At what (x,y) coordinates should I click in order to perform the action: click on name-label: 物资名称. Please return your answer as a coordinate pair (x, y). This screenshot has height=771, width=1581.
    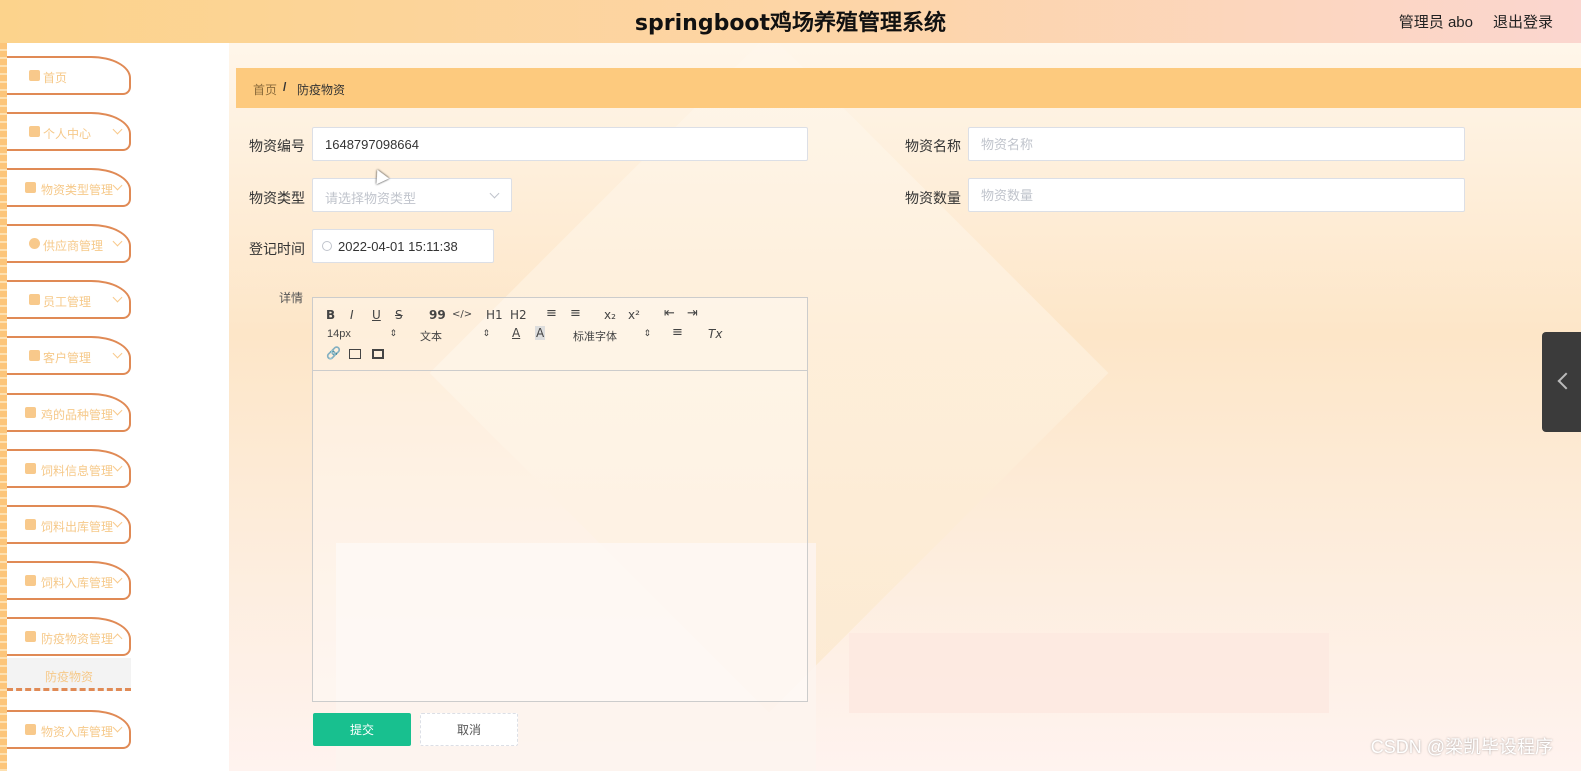
    Looking at the image, I should click on (933, 146).